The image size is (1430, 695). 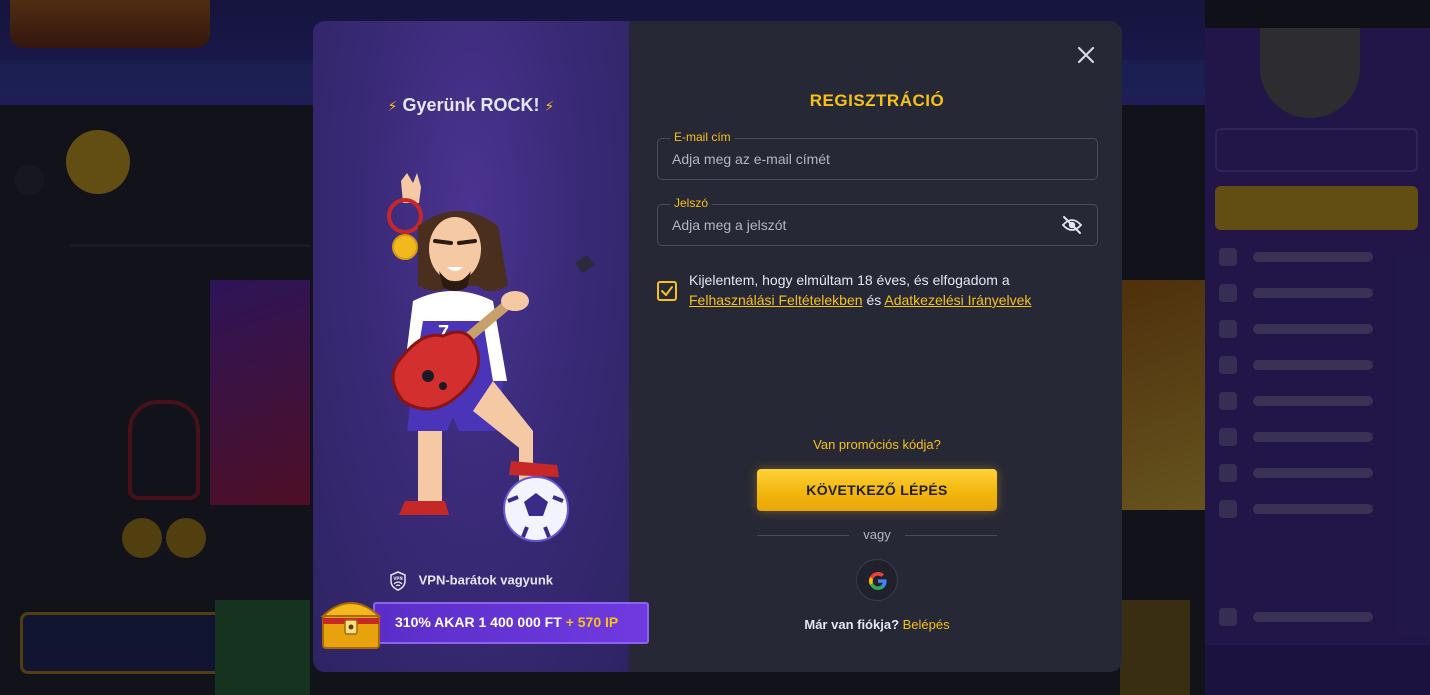 I want to click on promo-title: ⚡ Gyerünk ROCK! ⚡, so click(x=471, y=105).